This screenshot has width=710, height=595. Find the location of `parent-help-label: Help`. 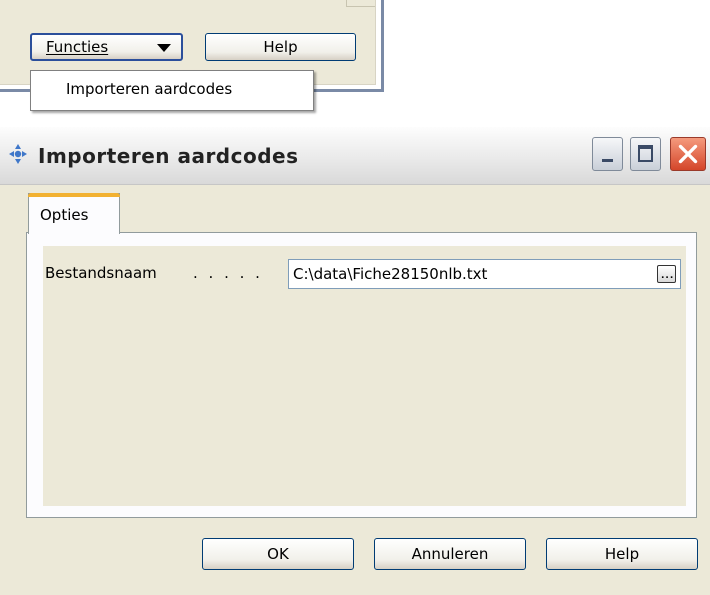

parent-help-label: Help is located at coordinates (280, 47).